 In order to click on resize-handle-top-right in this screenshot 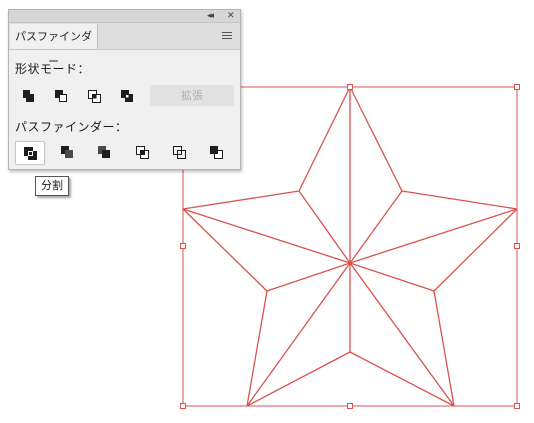, I will do `click(517, 87)`.